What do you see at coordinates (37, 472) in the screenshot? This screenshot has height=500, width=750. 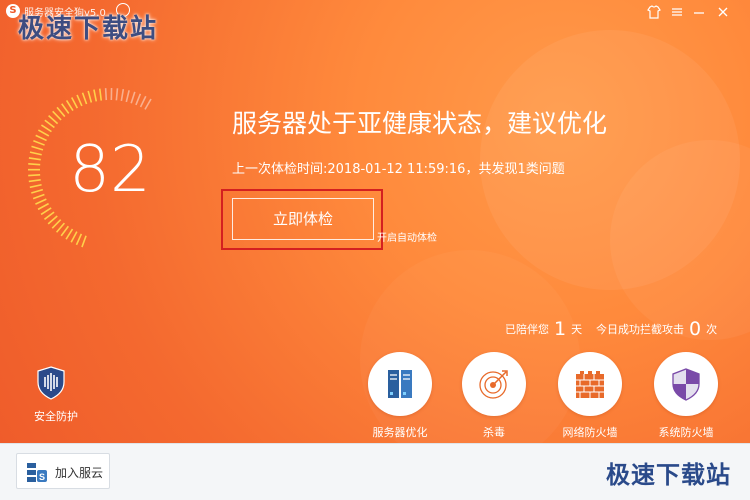 I see `cloud-server-icon: S` at bounding box center [37, 472].